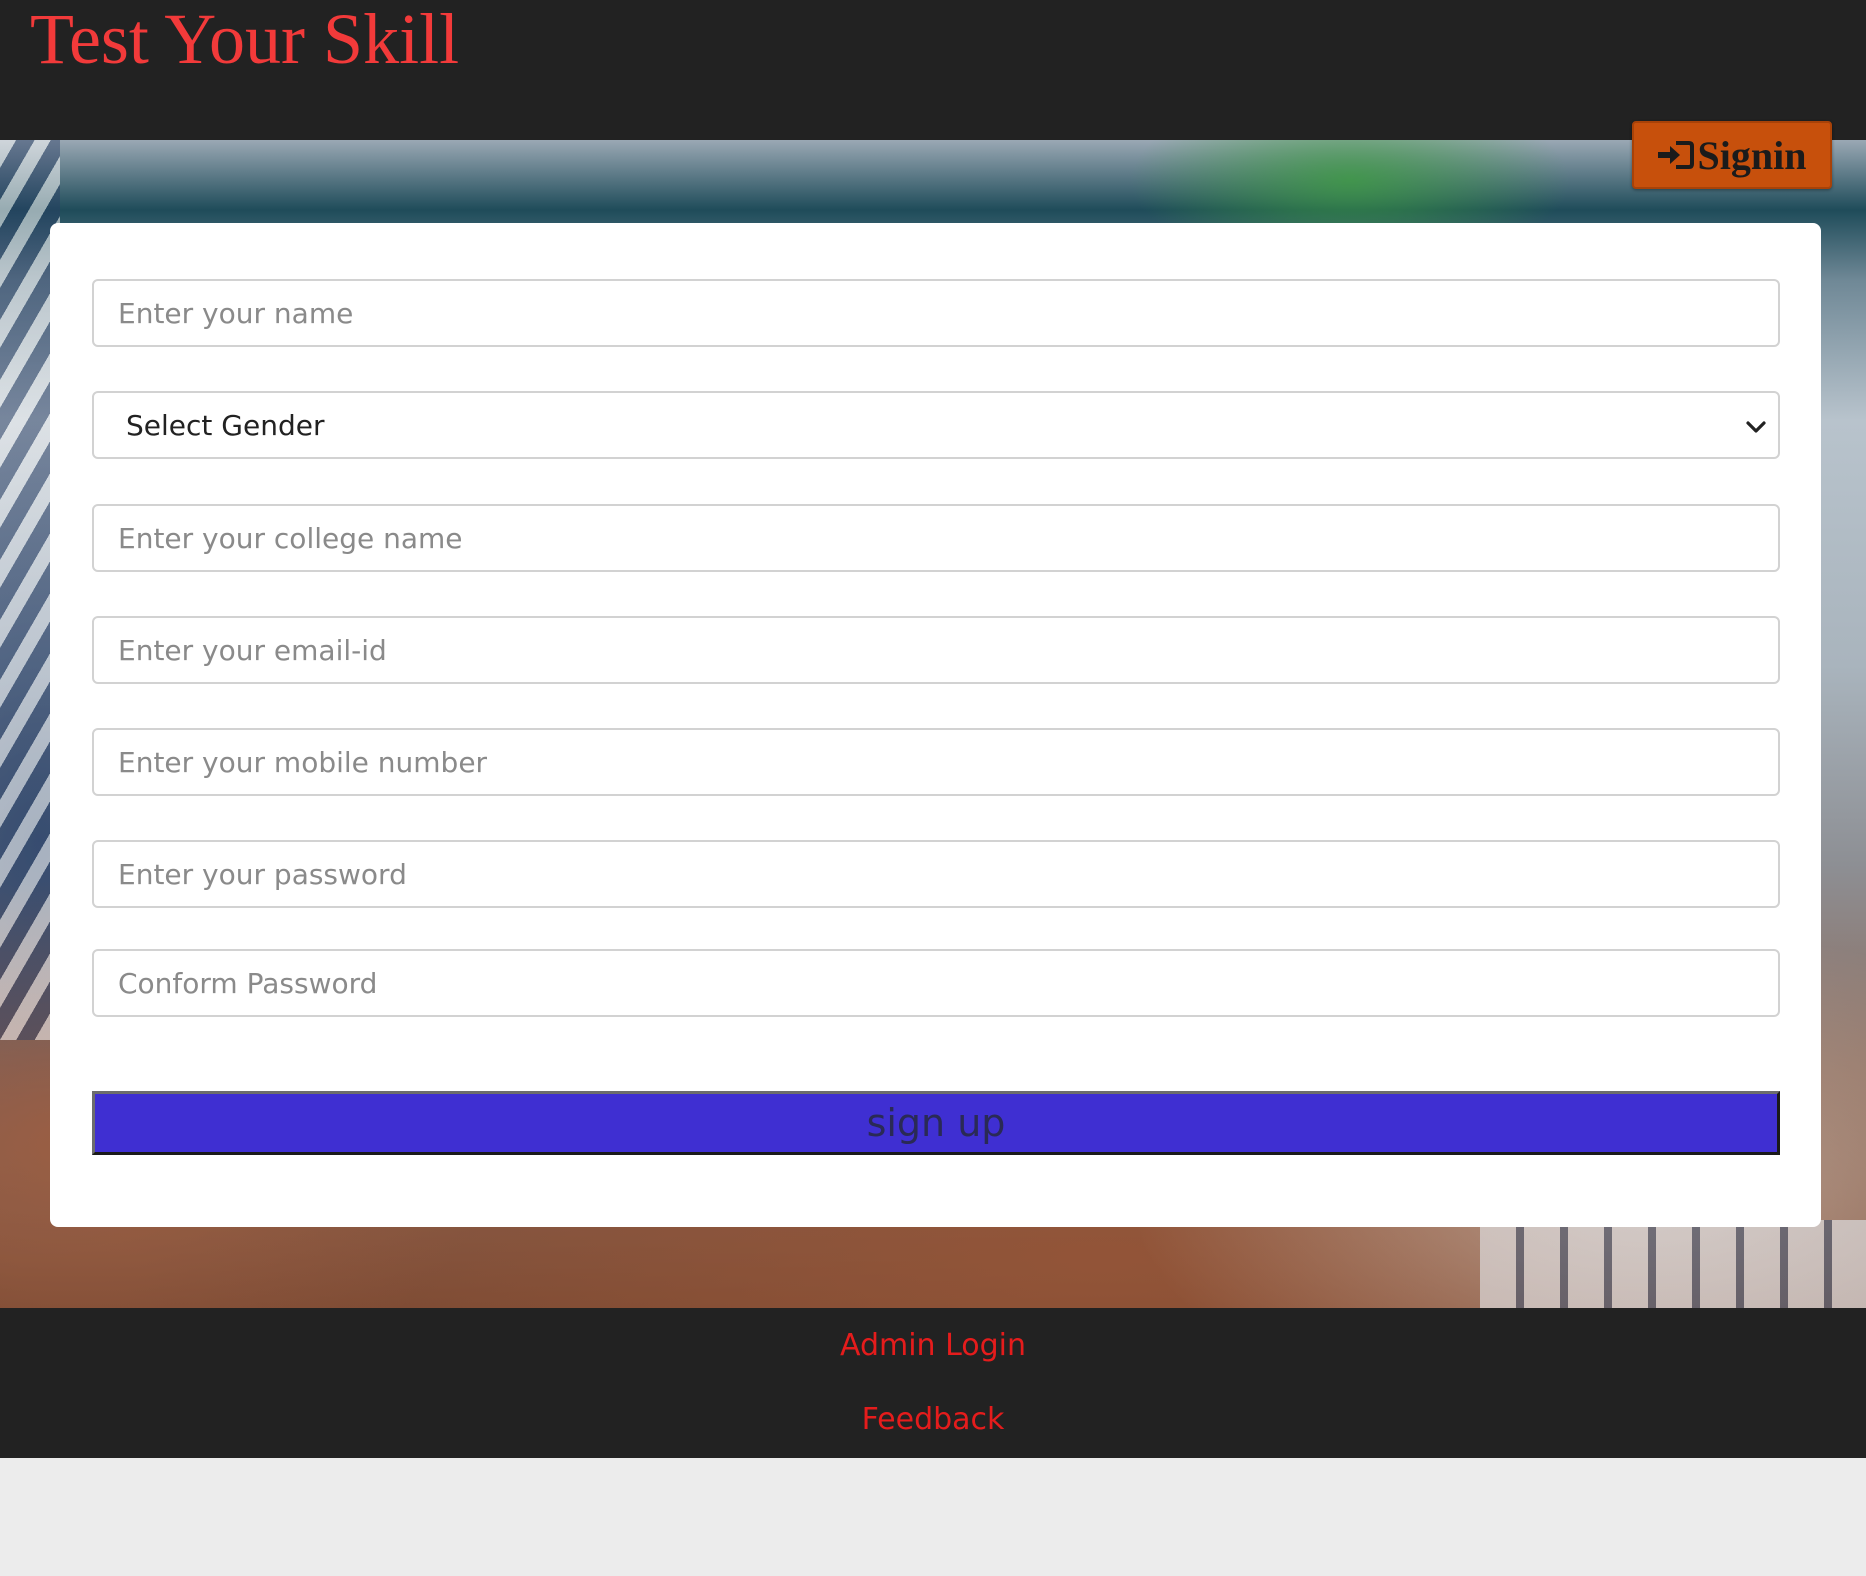 Image resolution: width=1866 pixels, height=1576 pixels. I want to click on signup-button: sign up, so click(936, 1123).